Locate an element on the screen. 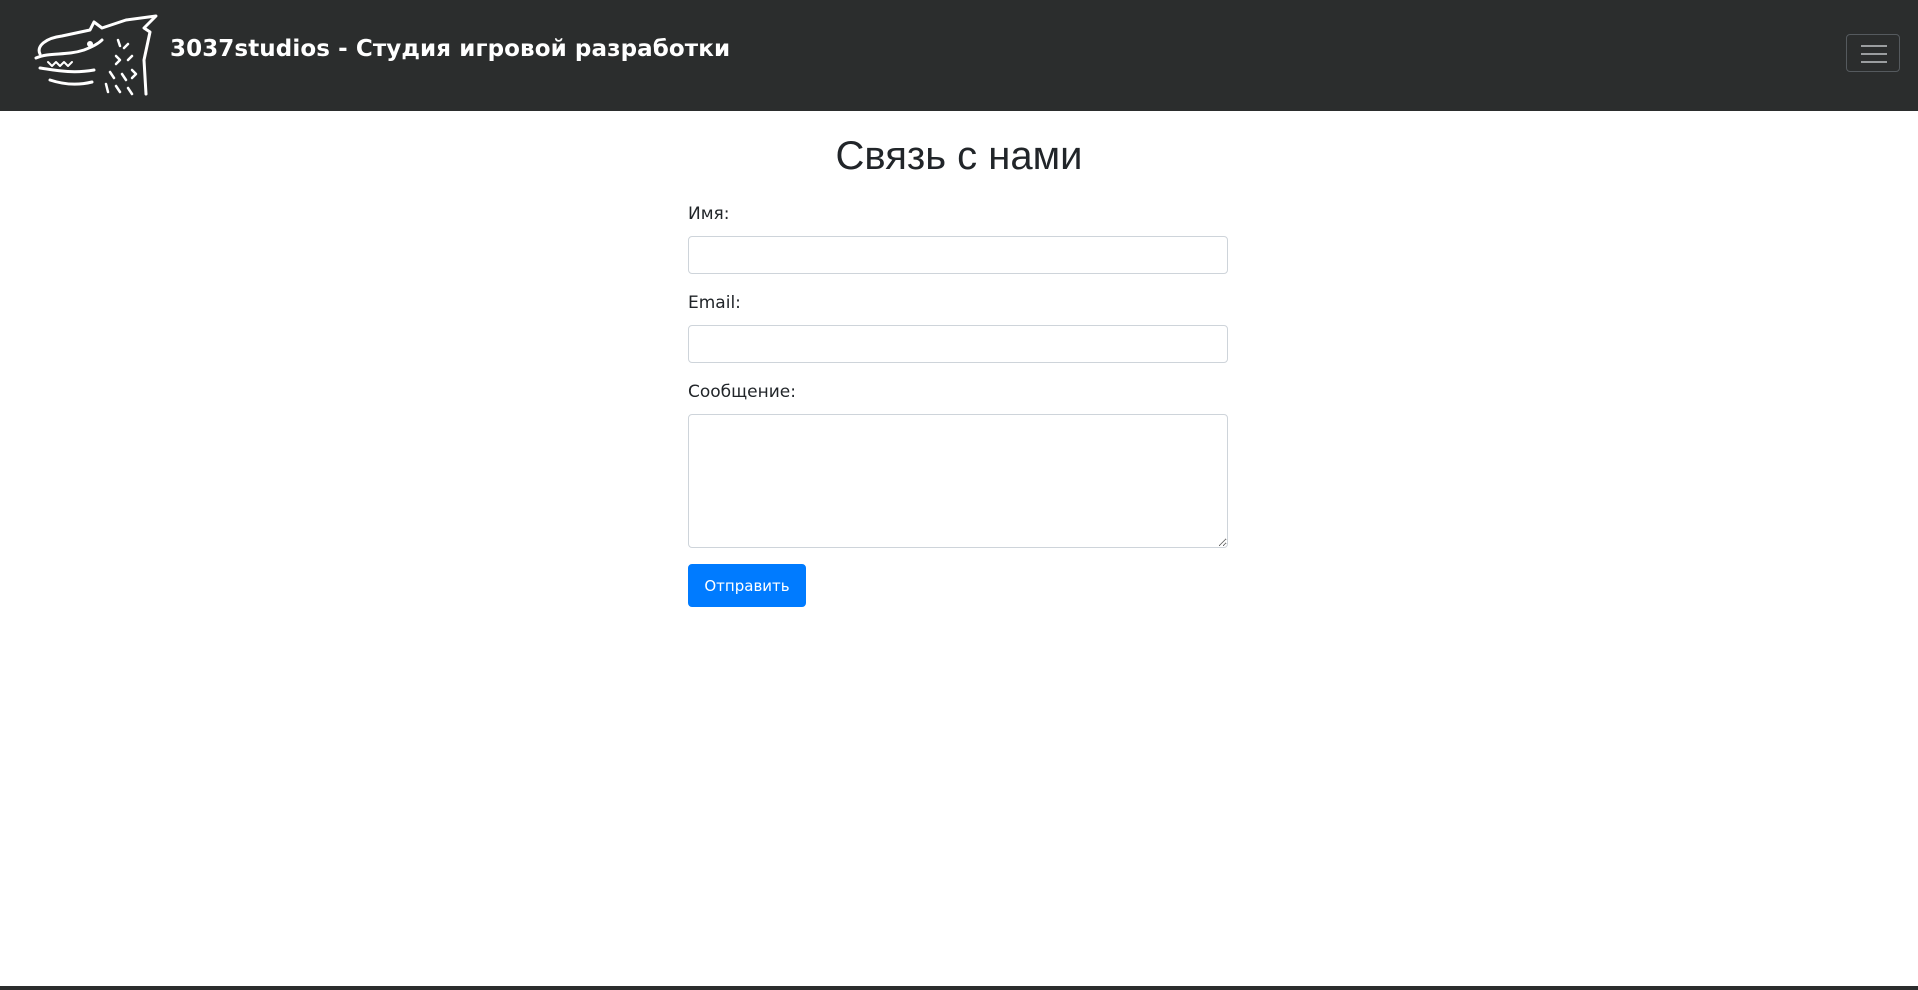 Image resolution: width=1918 pixels, height=990 pixels. message-label: Сообщение: is located at coordinates (742, 392).